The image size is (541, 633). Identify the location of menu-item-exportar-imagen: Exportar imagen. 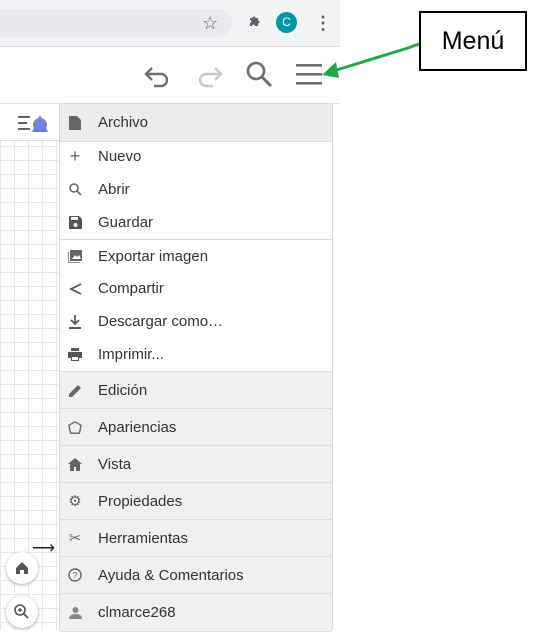
(196, 256).